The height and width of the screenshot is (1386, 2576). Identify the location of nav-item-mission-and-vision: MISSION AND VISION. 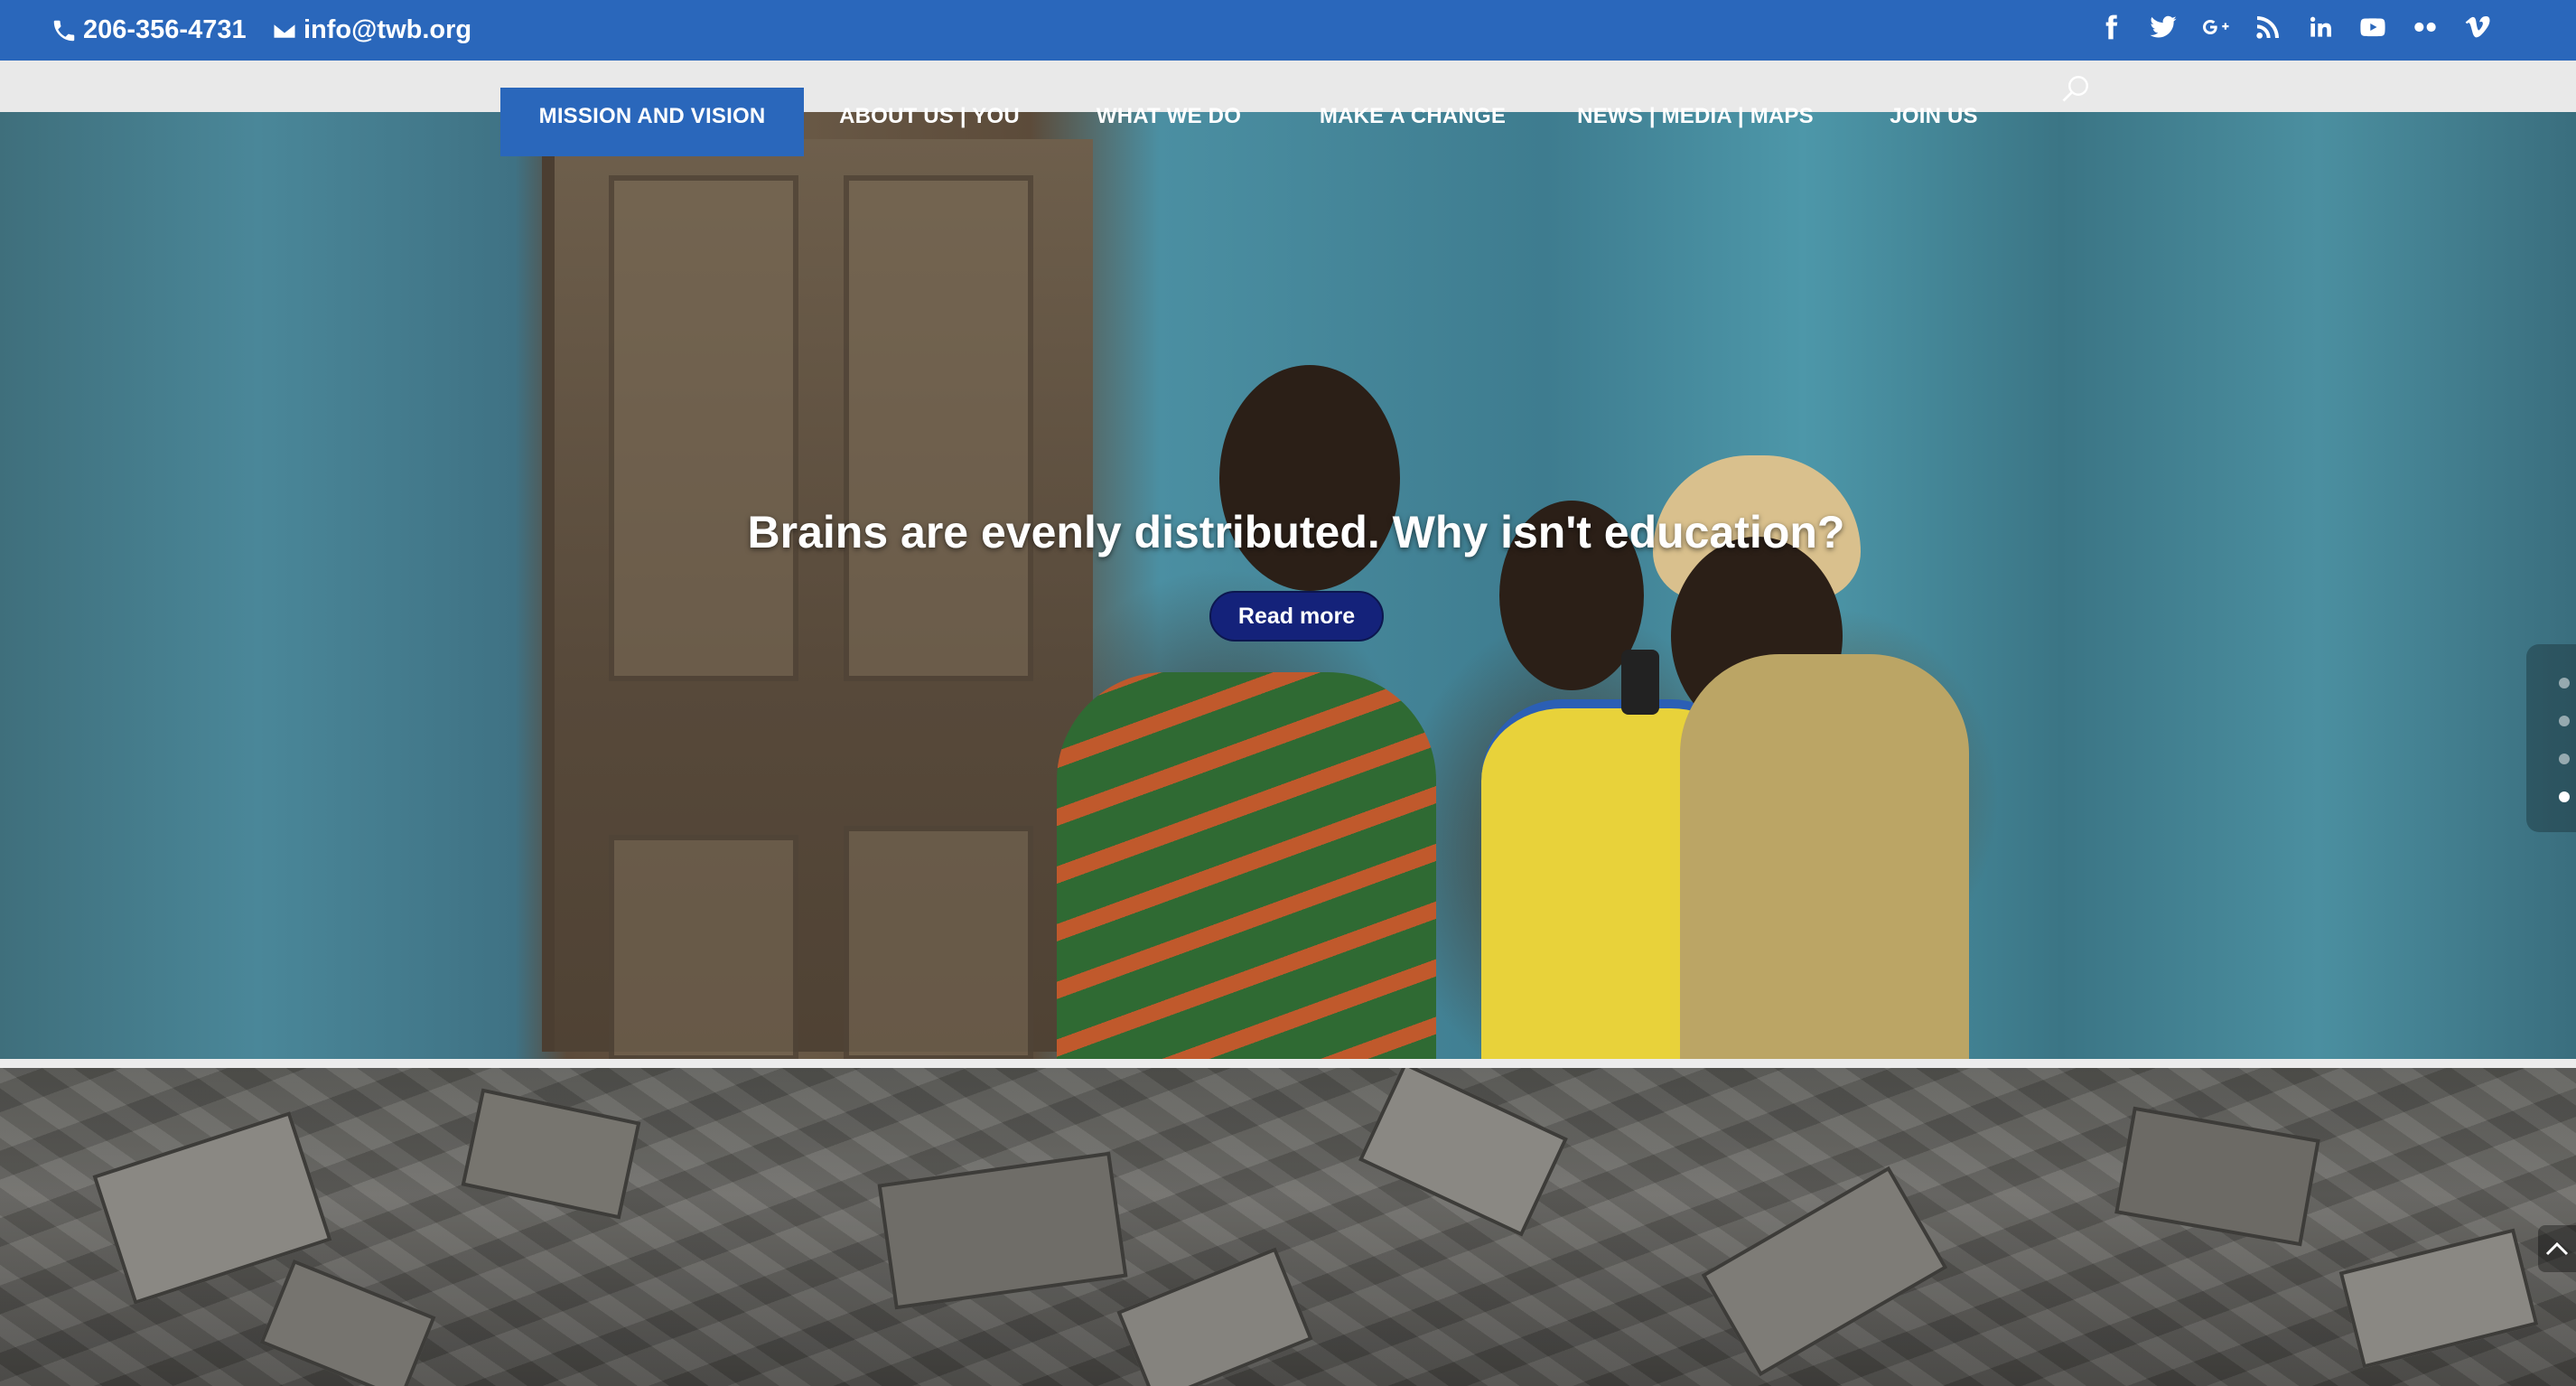
(652, 122).